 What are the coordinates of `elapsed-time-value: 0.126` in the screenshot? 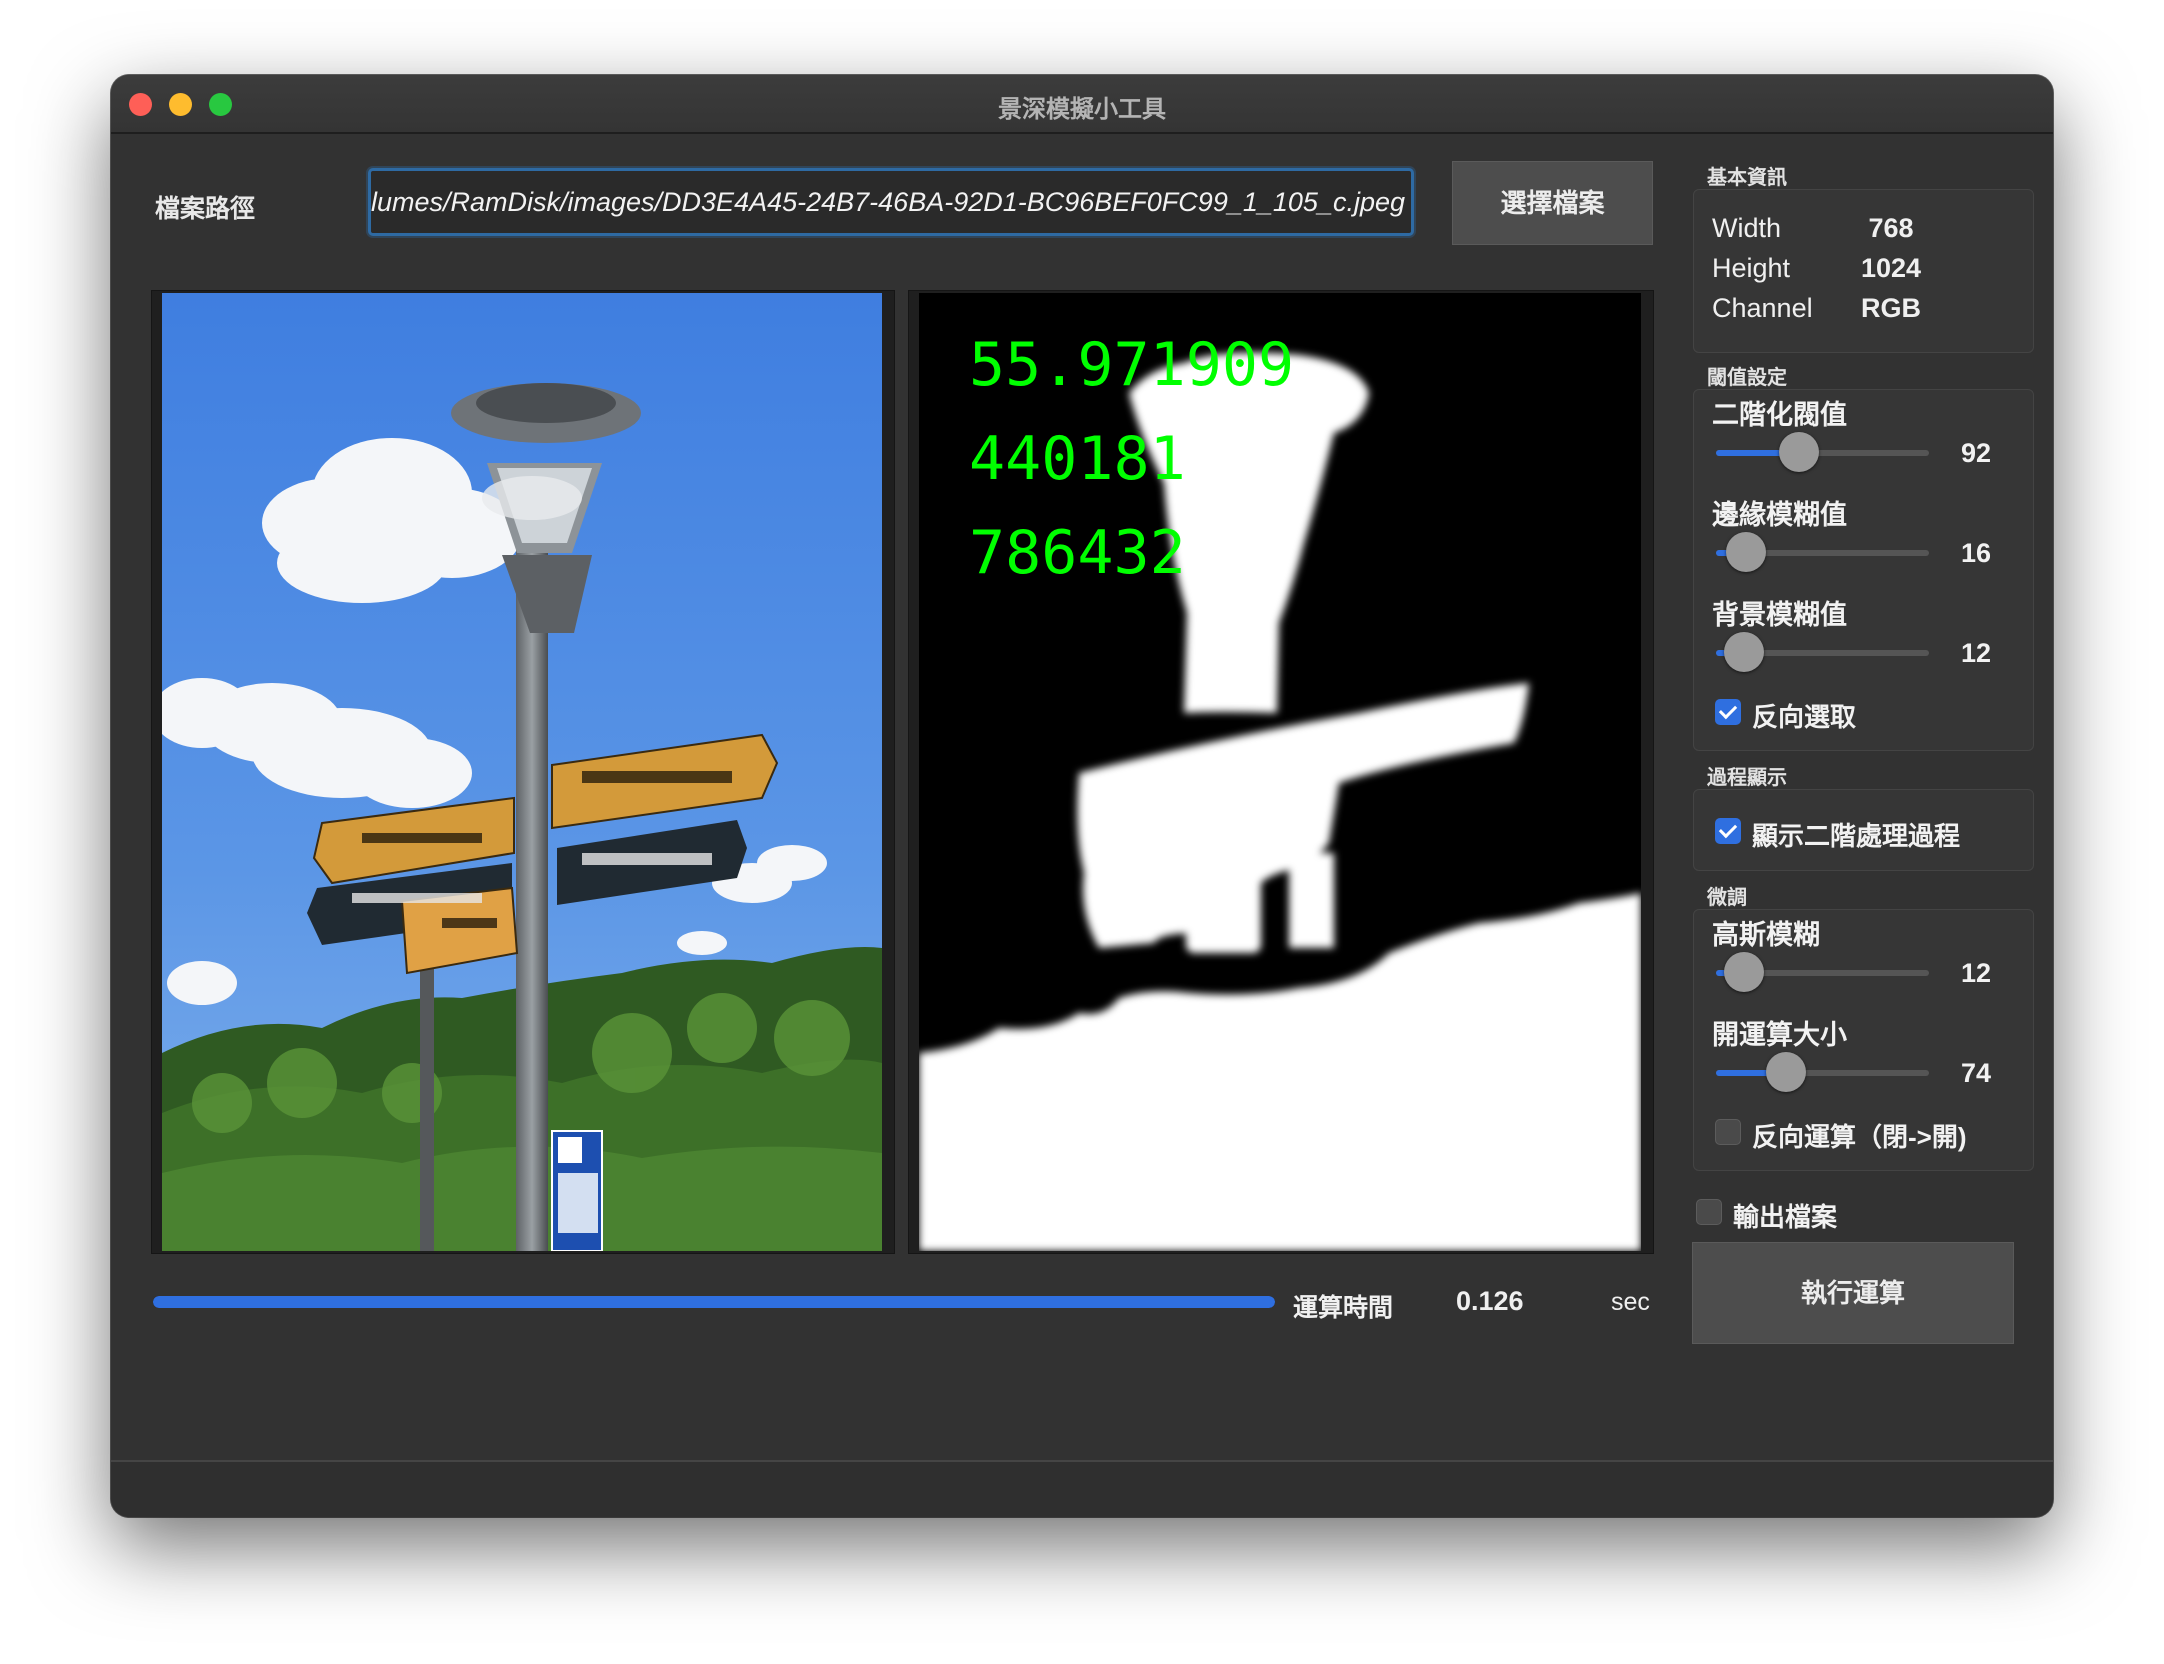 It's located at (1490, 1301).